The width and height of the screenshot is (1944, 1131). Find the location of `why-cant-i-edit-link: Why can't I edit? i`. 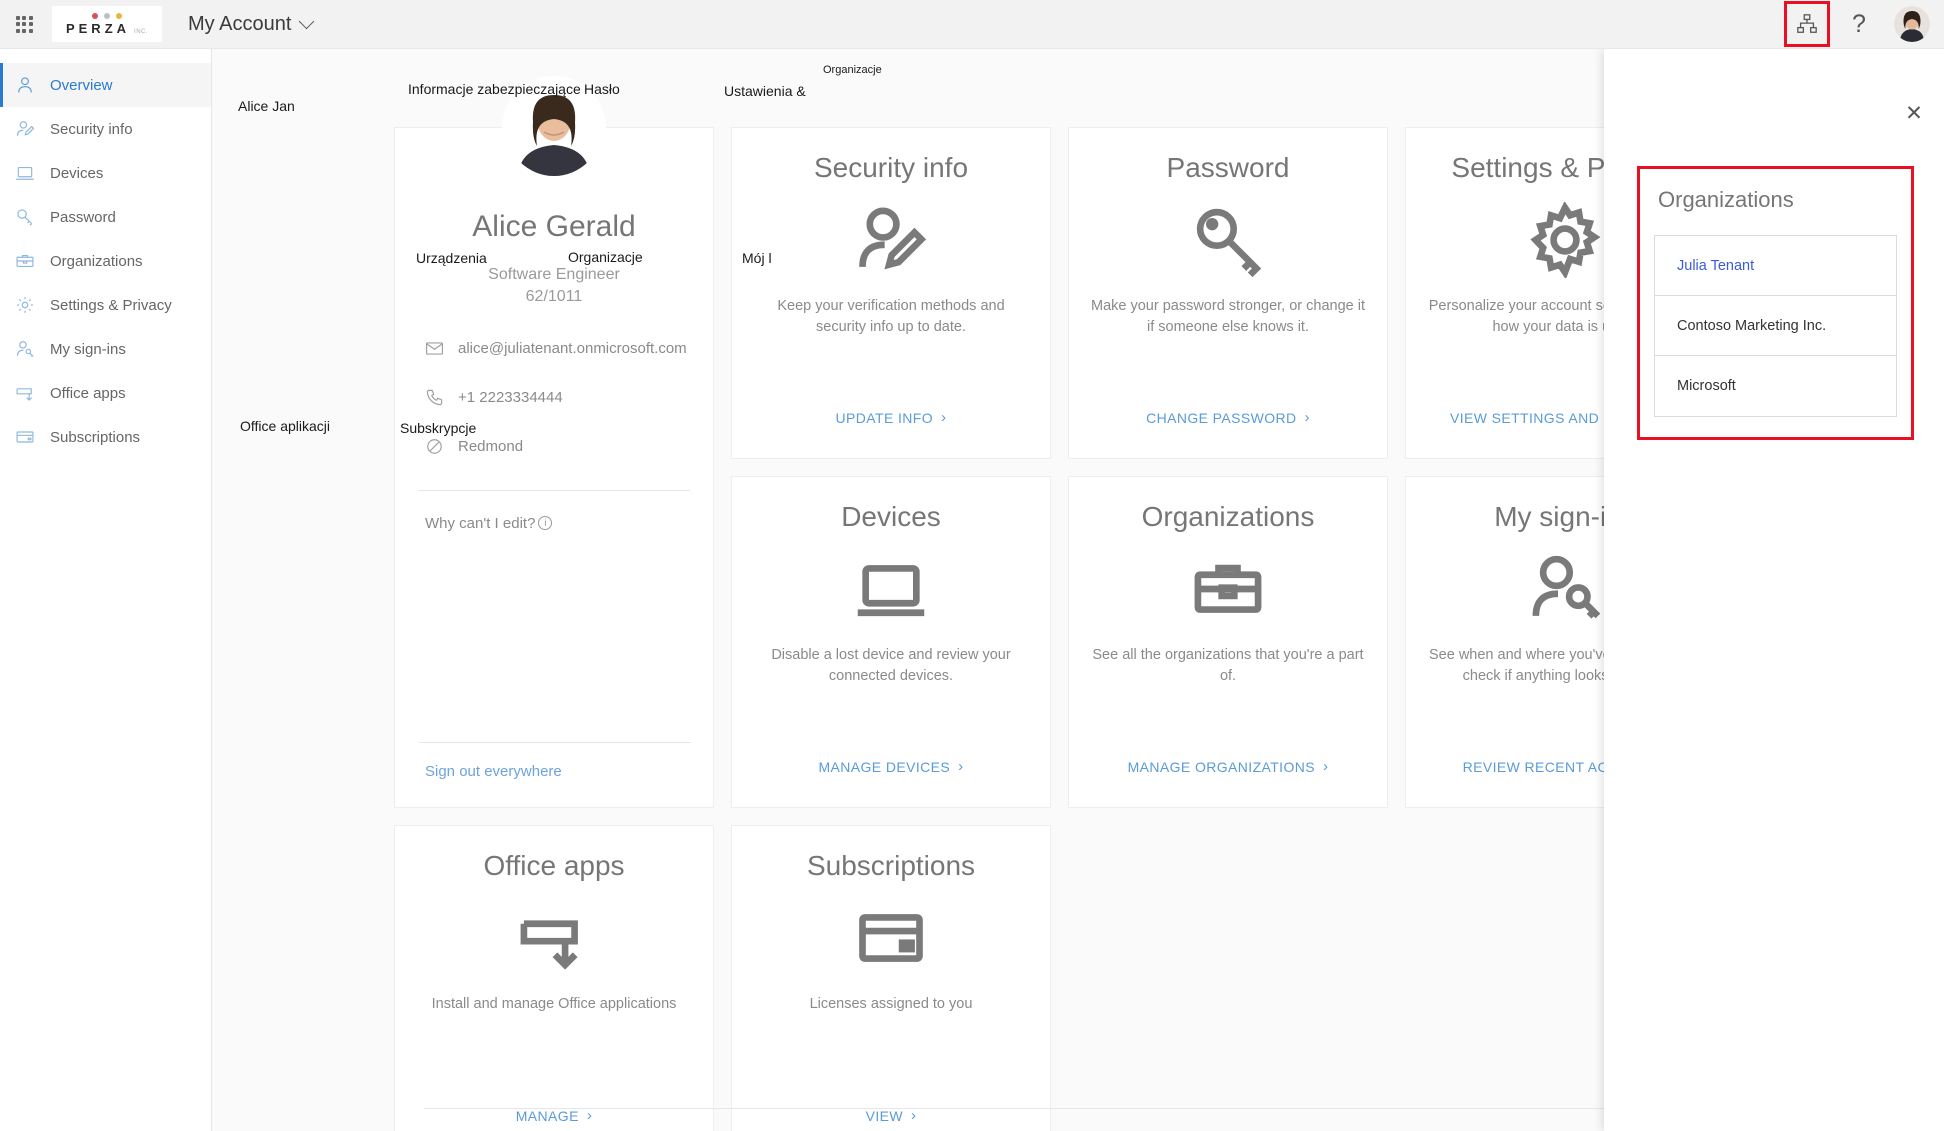

why-cant-i-edit-link: Why can't I edit? i is located at coordinates (486, 523).